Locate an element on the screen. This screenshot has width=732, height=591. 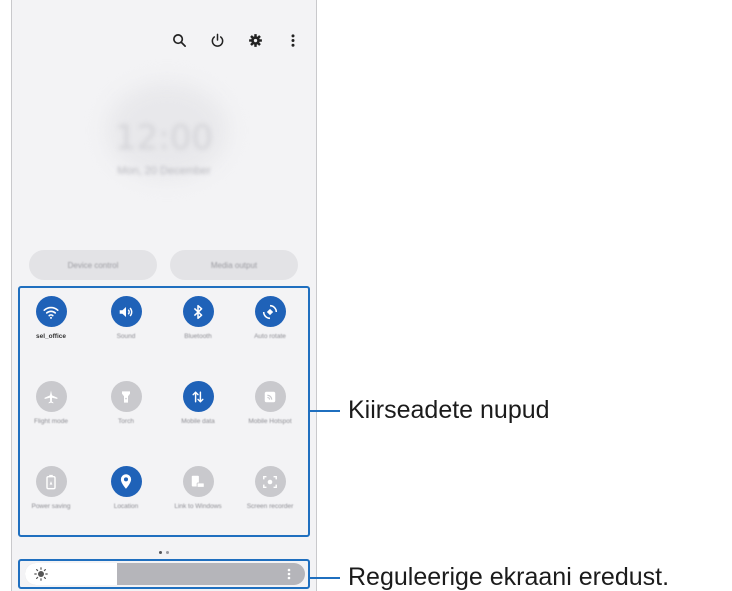
quick-button-auto-rotate: Auto rotate is located at coordinates (270, 318).